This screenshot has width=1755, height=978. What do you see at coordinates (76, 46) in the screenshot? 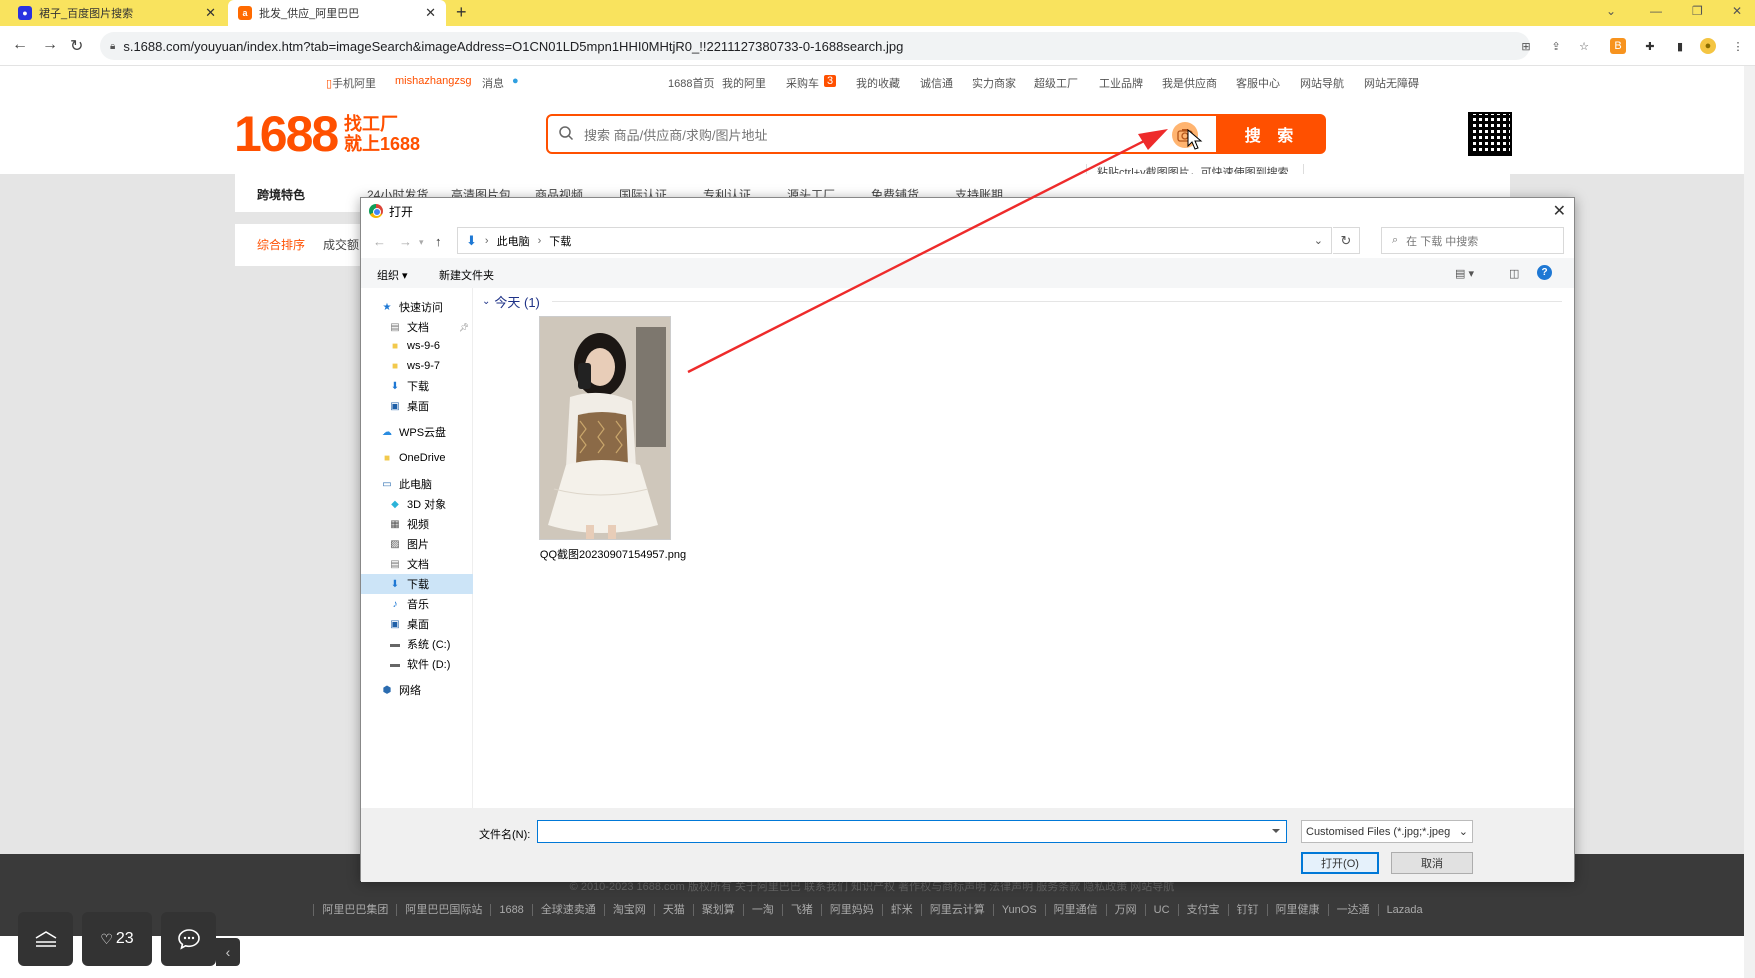
I see `reload-icon: ↻` at bounding box center [76, 46].